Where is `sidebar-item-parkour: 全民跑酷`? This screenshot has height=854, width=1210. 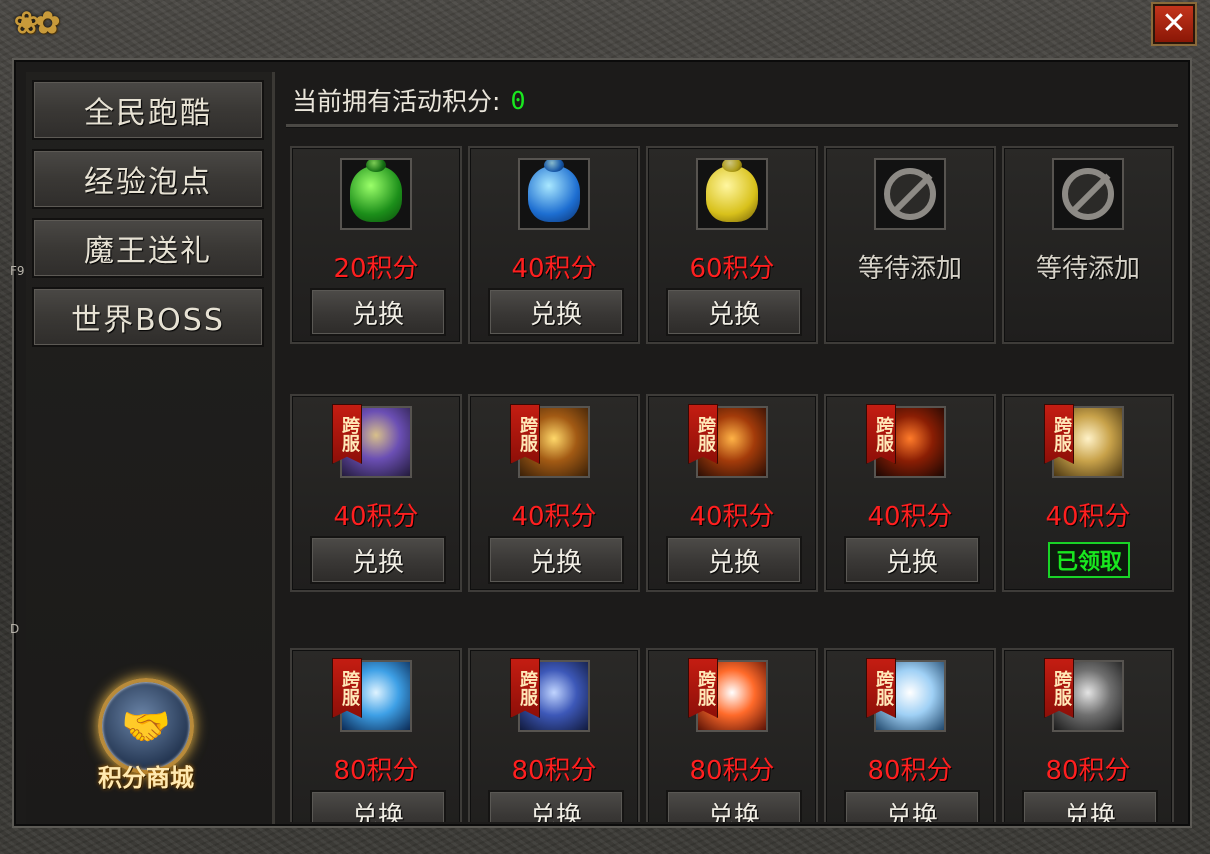
sidebar-item-parkour: 全民跑酷 is located at coordinates (148, 110).